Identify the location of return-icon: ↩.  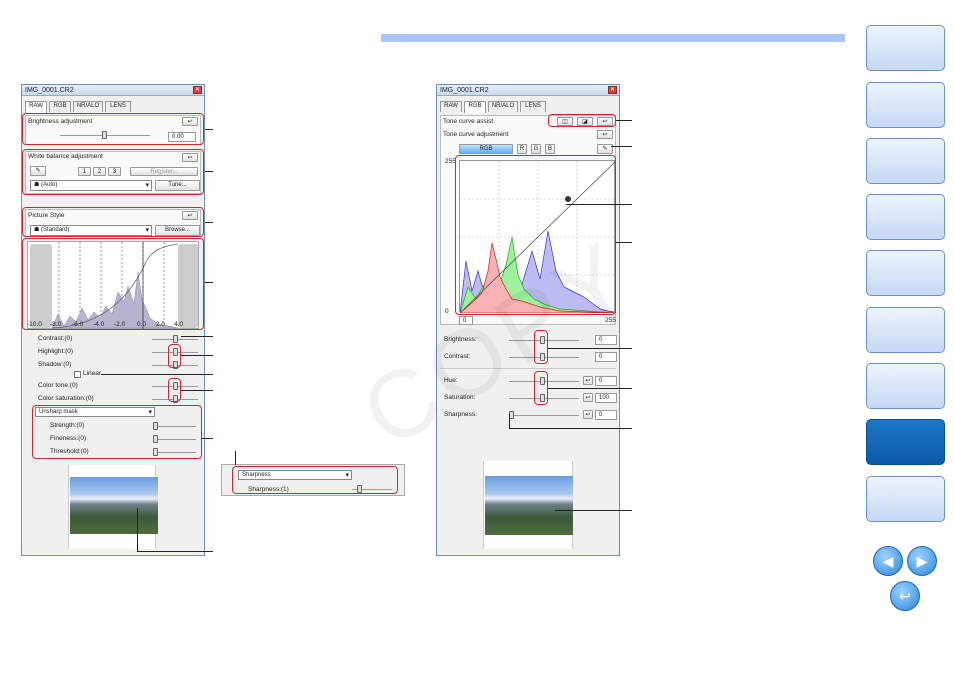
(905, 596).